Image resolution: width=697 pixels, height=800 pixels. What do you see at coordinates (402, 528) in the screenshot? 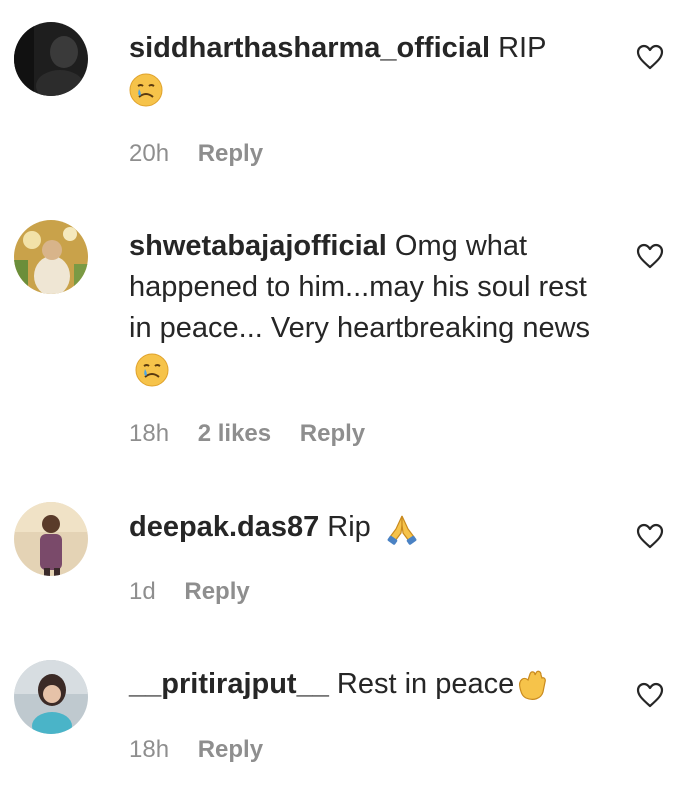
I see `folded-hands-icon` at bounding box center [402, 528].